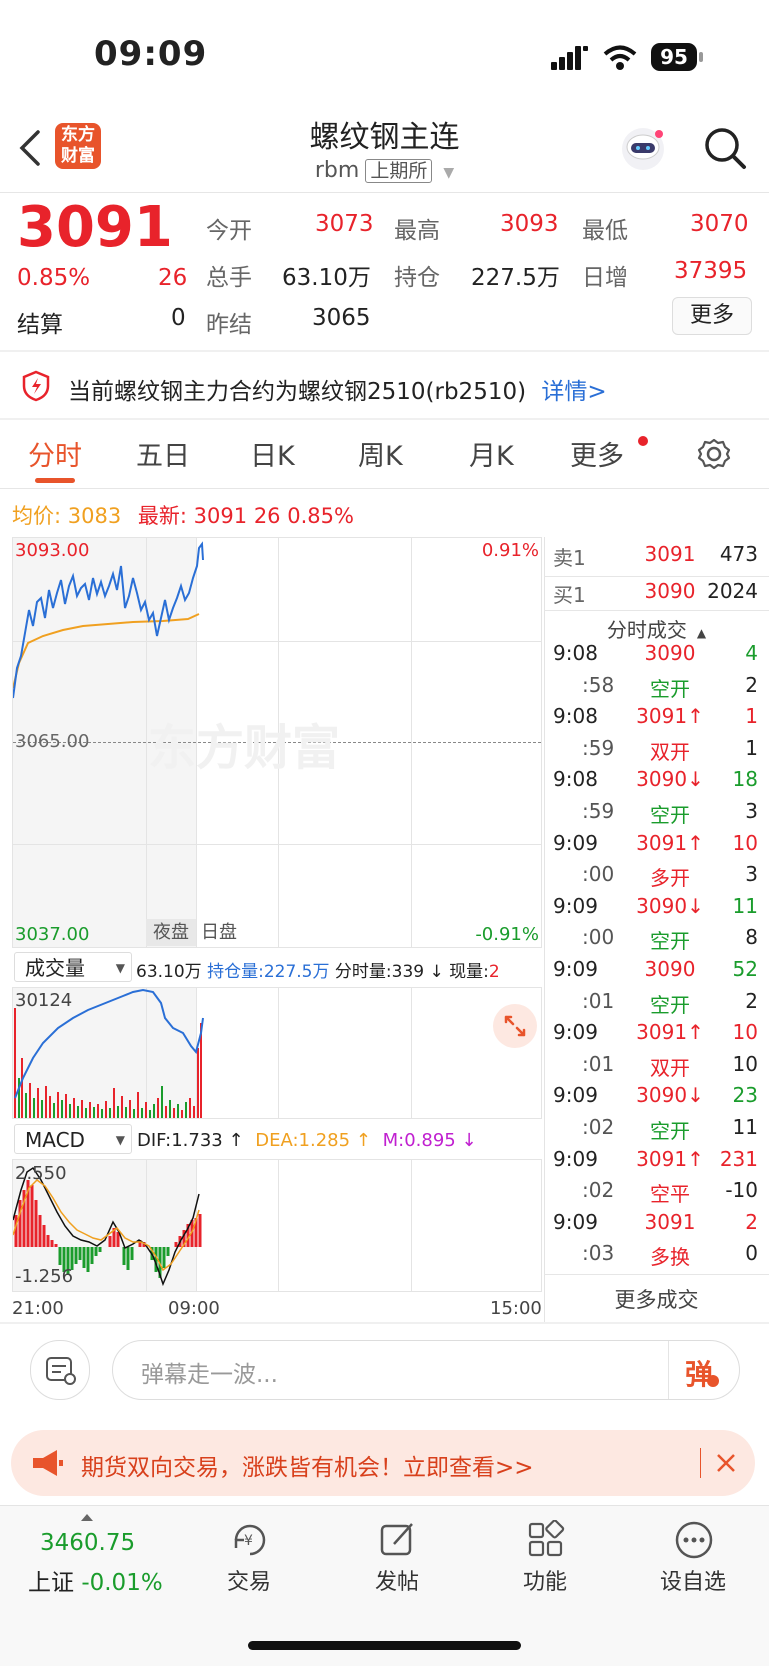 This screenshot has height=1666, width=769. What do you see at coordinates (670, 1257) in the screenshot?
I see `tick-price: 多换` at bounding box center [670, 1257].